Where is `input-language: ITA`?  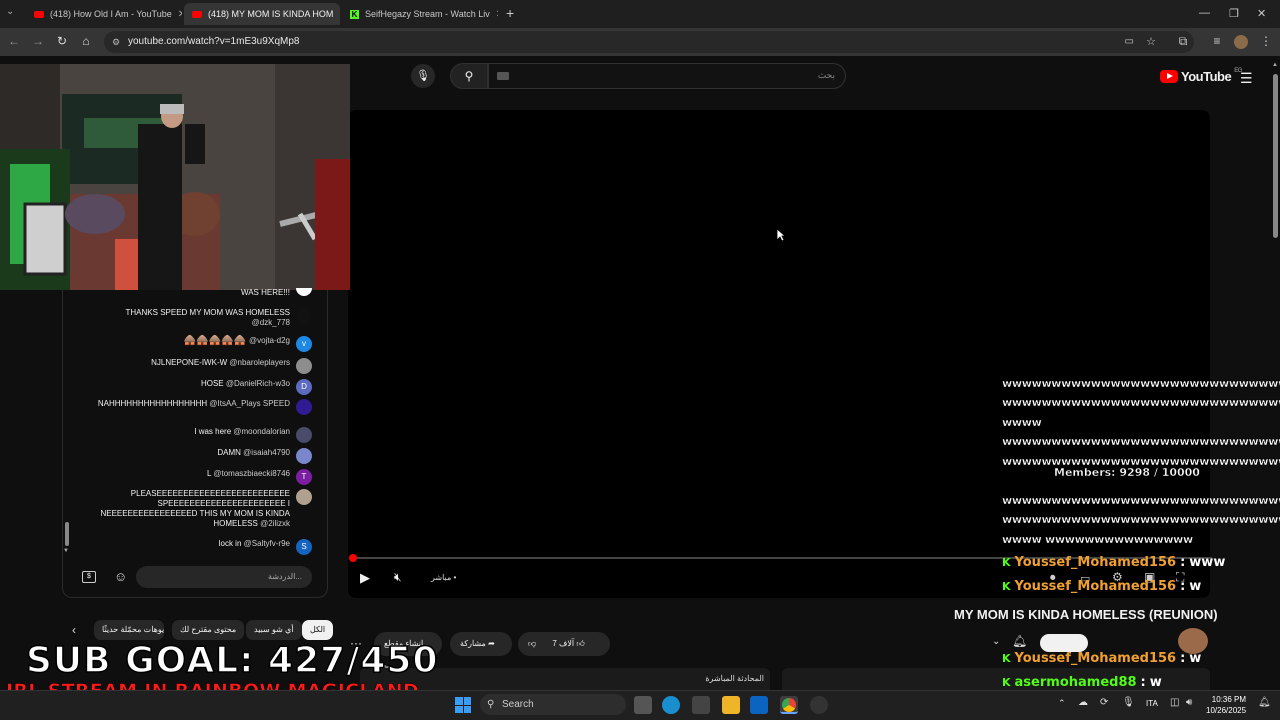 input-language: ITA is located at coordinates (1152, 703).